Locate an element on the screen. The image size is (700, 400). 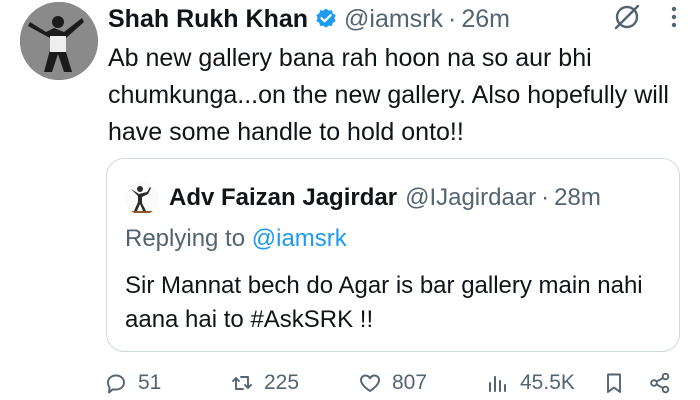
quoted-tweet-header: Adv Faizan Jagirdar @IJagirdaar · 28m is located at coordinates (363, 198).